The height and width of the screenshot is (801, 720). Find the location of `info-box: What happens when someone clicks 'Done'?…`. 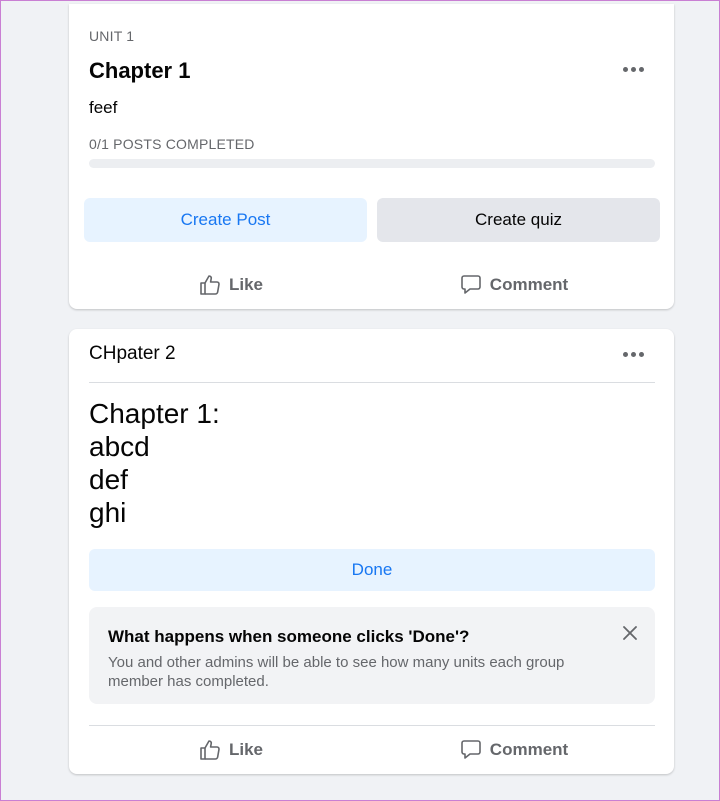

info-box: What happens when someone clicks 'Done'?… is located at coordinates (372, 655).